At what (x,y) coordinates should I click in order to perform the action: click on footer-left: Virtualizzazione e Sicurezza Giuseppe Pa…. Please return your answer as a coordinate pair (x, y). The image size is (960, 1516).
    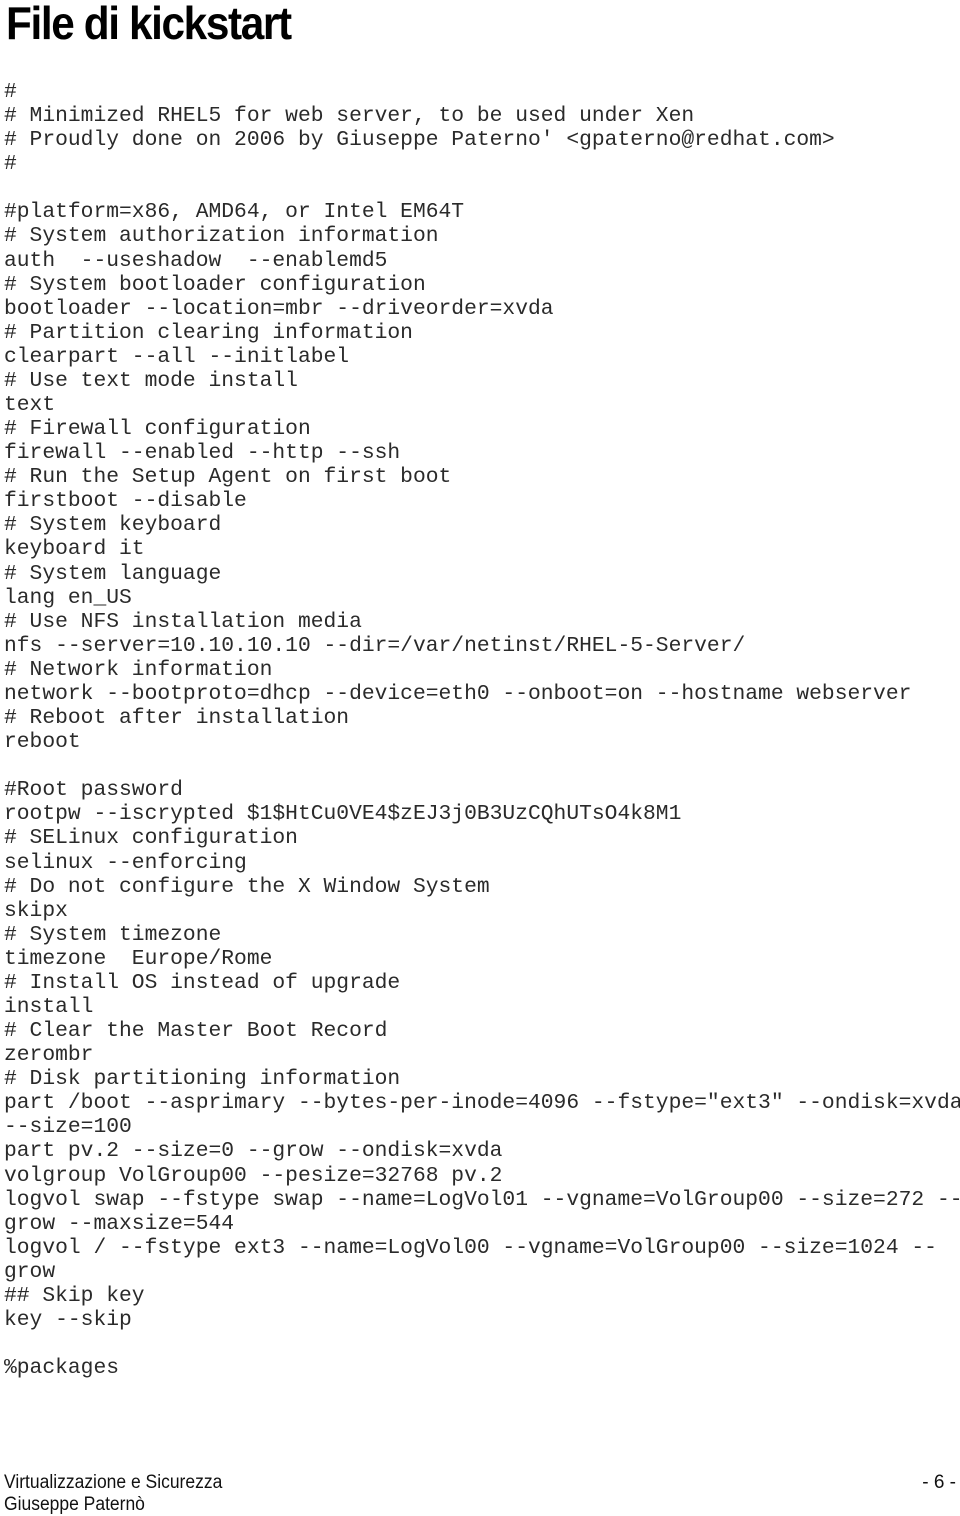
    Looking at the image, I should click on (113, 1494).